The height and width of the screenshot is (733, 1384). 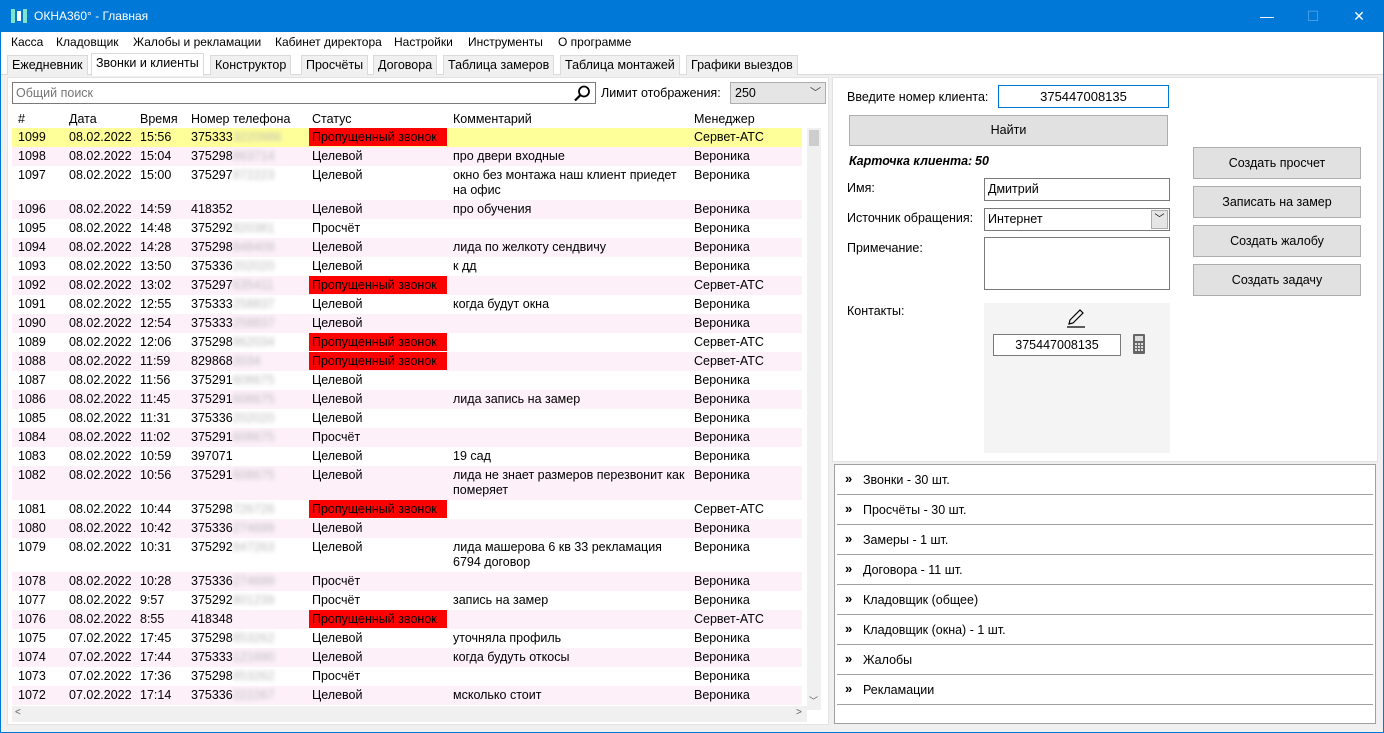 I want to click on accordion-calls: » Звонки - 30 шт., so click(x=1105, y=480).